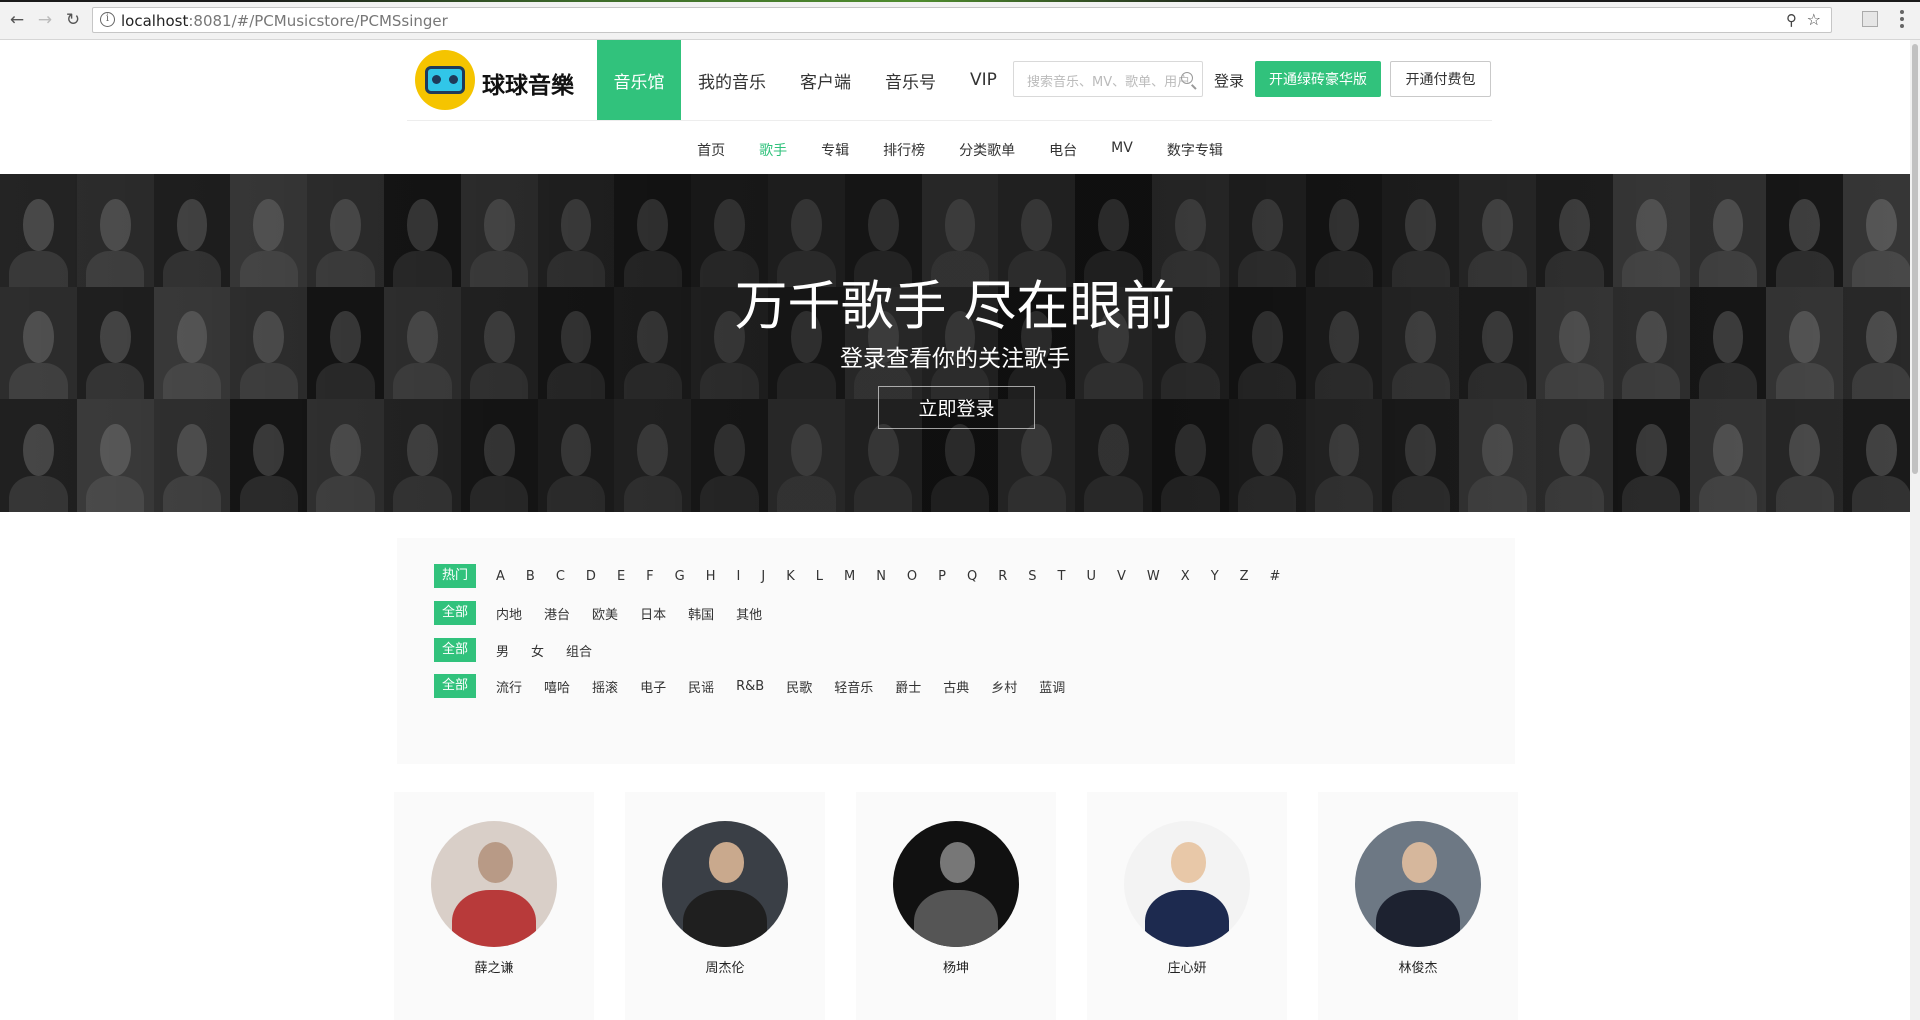 This screenshot has height=1020, width=1920. What do you see at coordinates (1153, 576) in the screenshot?
I see `letter-filter-option: W` at bounding box center [1153, 576].